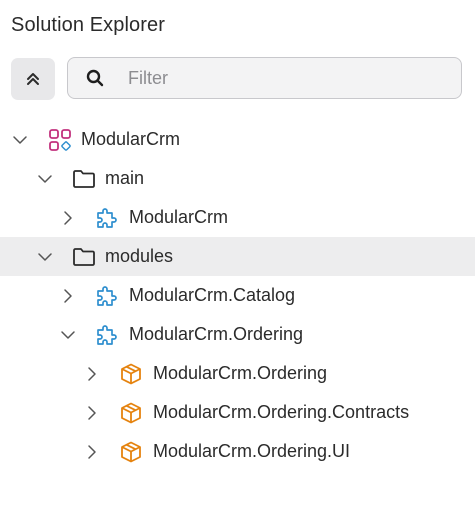 Image resolution: width=475 pixels, height=509 pixels. Describe the element at coordinates (139, 256) in the screenshot. I see `tree-item-label: modules` at that location.